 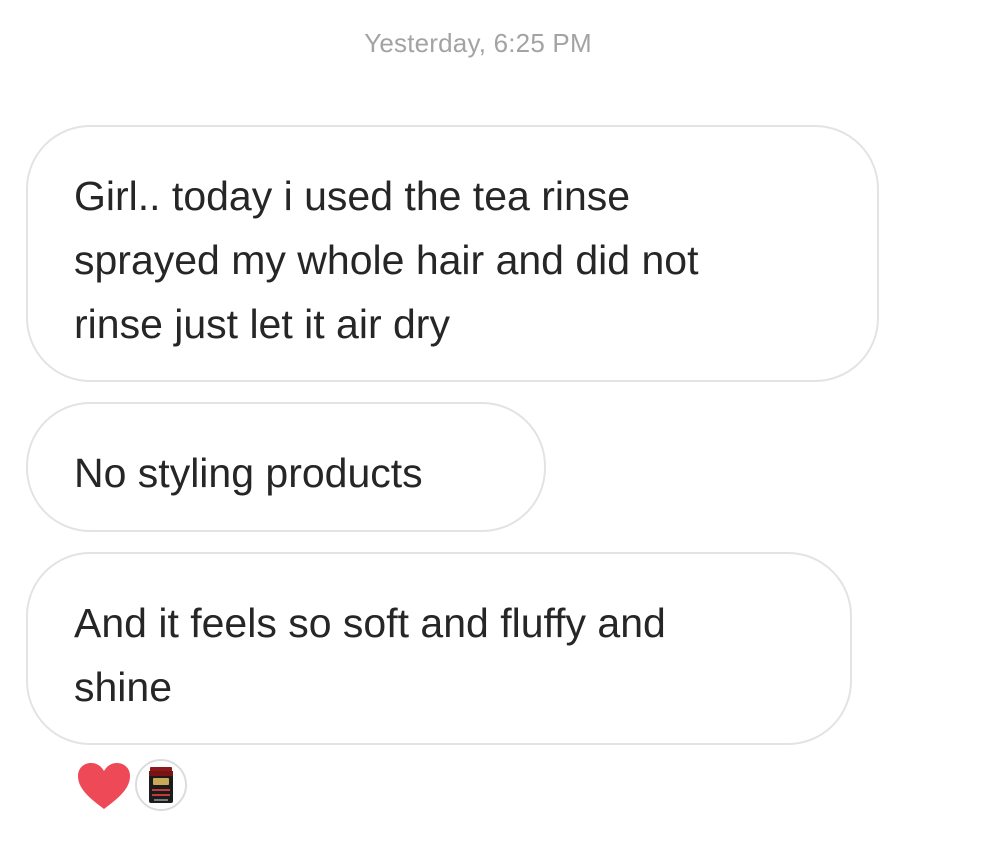 What do you see at coordinates (478, 43) in the screenshot?
I see `message-timestamp: Yesterday, 6:25 PM` at bounding box center [478, 43].